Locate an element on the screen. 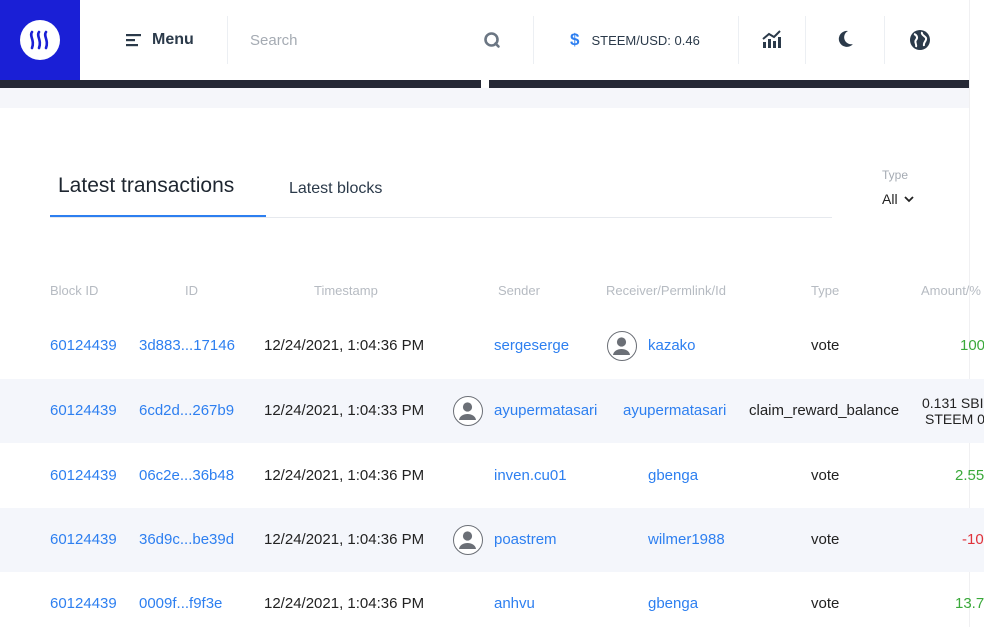  transaction-id-link: 36d9c...be39d is located at coordinates (186, 540).